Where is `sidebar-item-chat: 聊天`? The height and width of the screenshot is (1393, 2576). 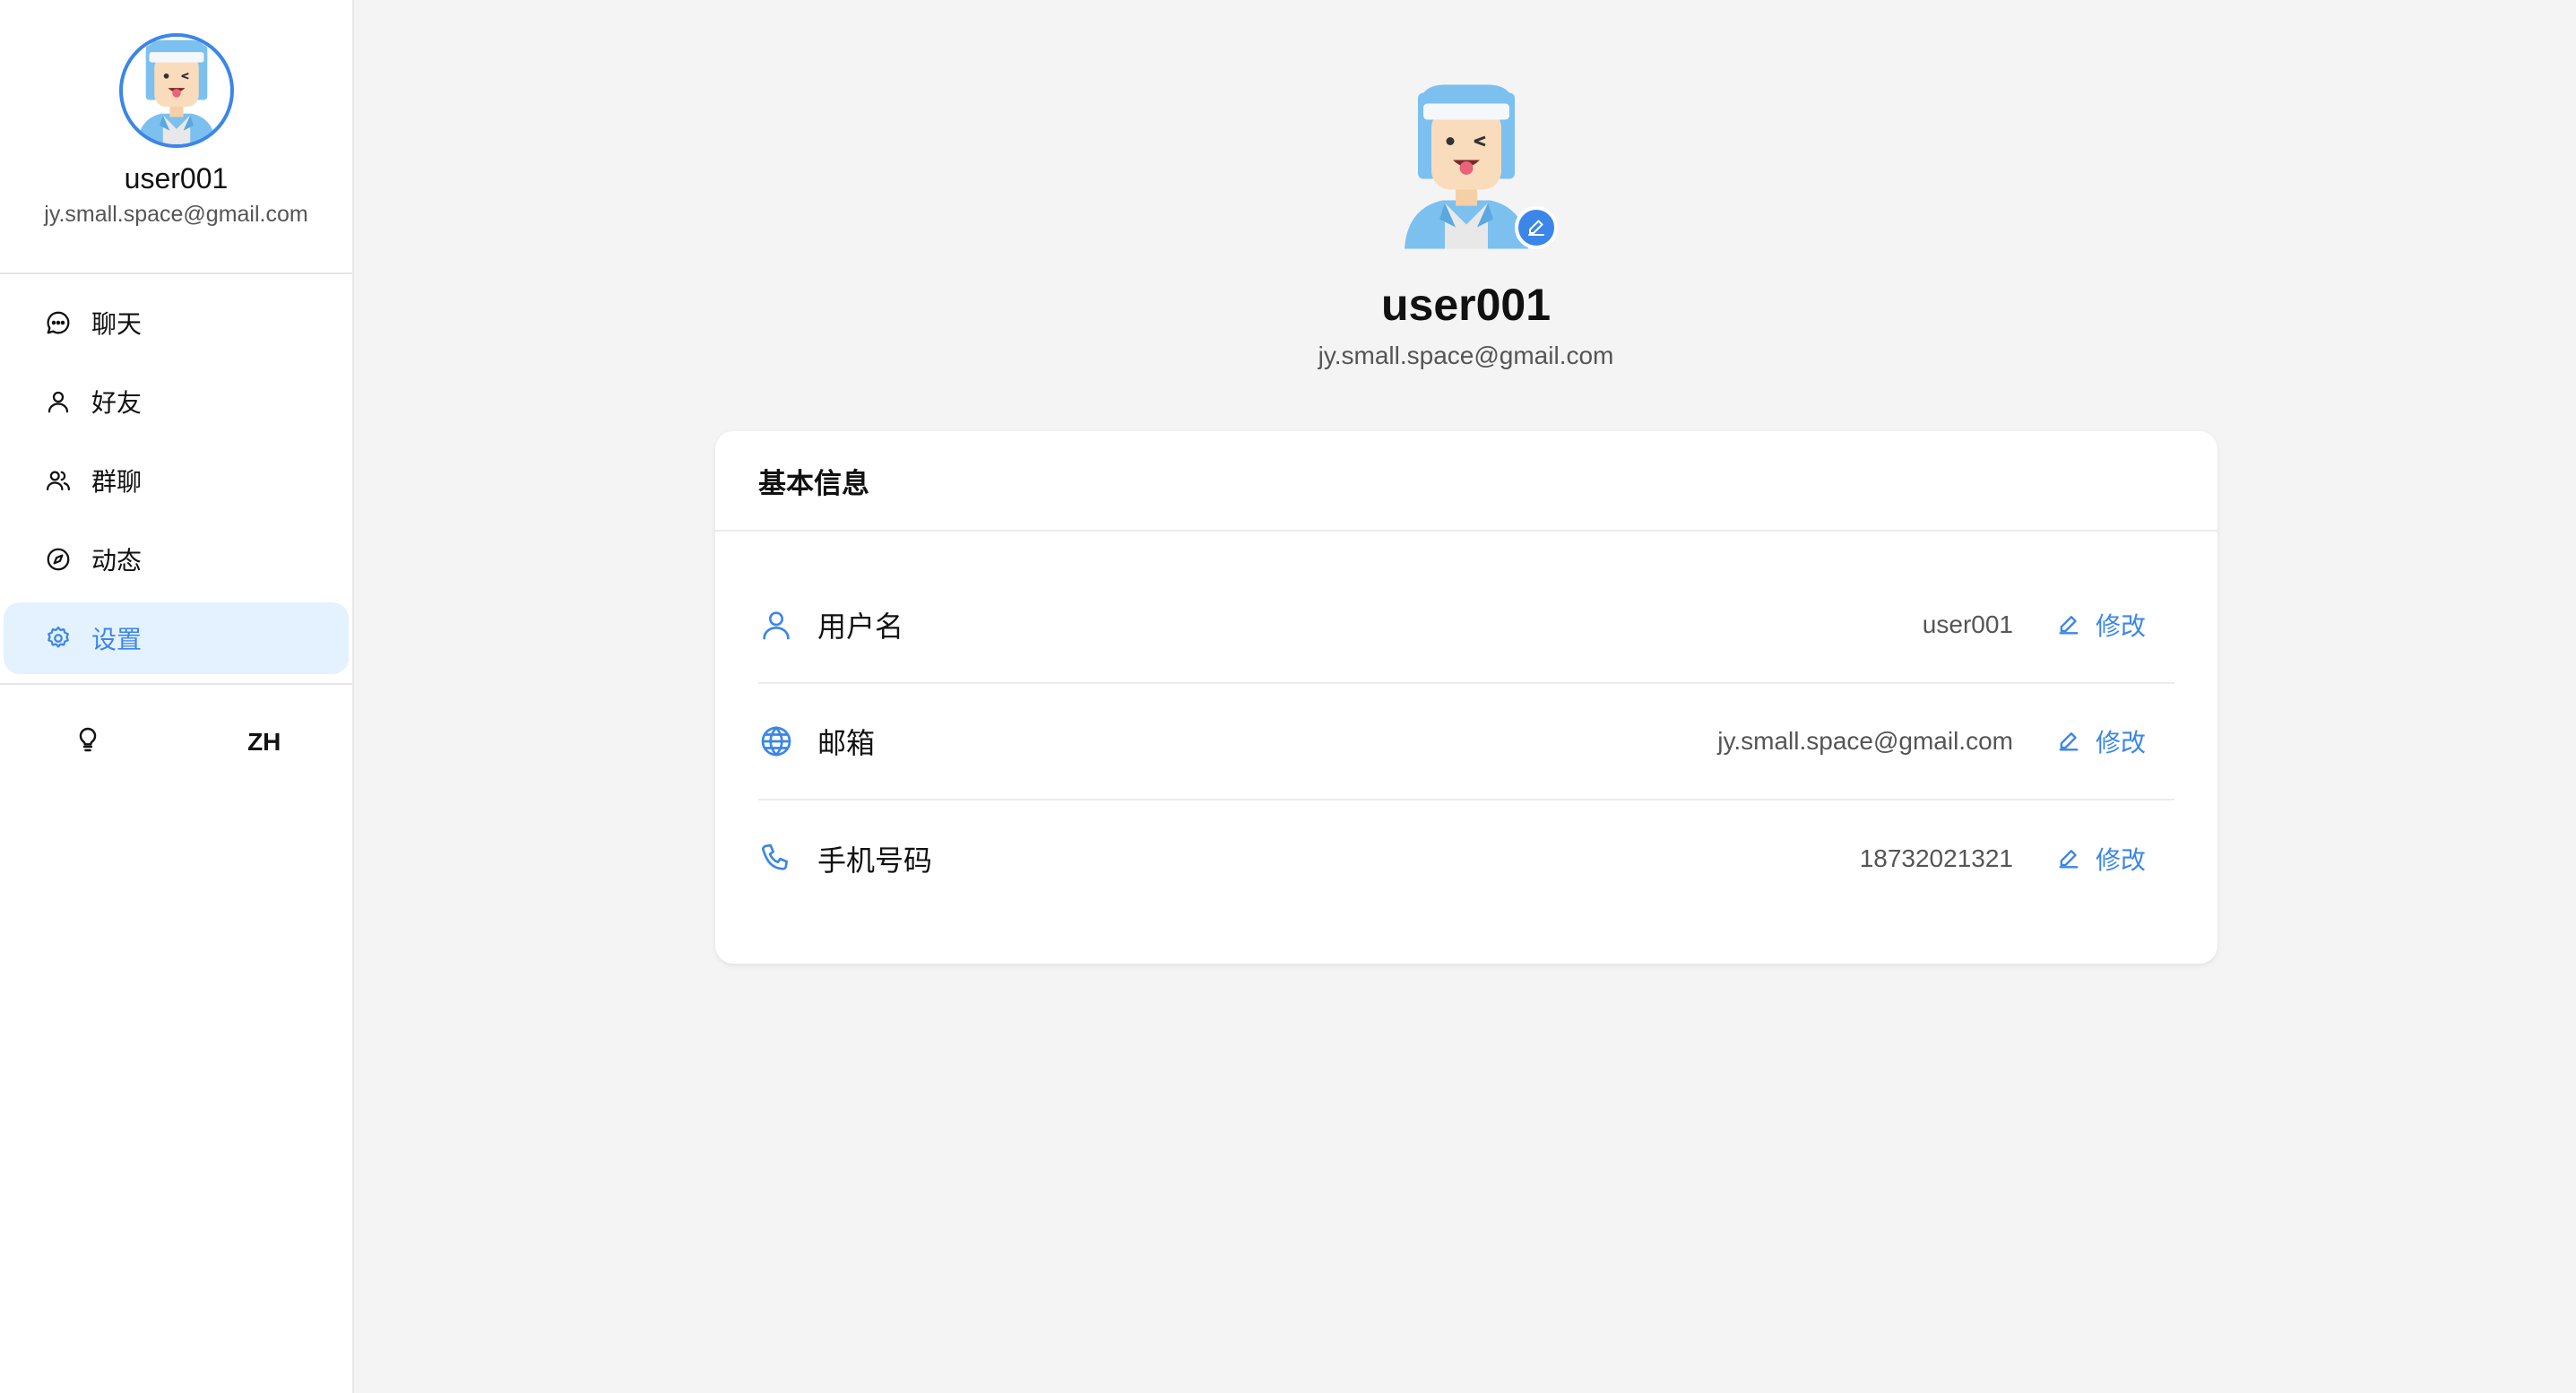 sidebar-item-chat: 聊天 is located at coordinates (176, 323).